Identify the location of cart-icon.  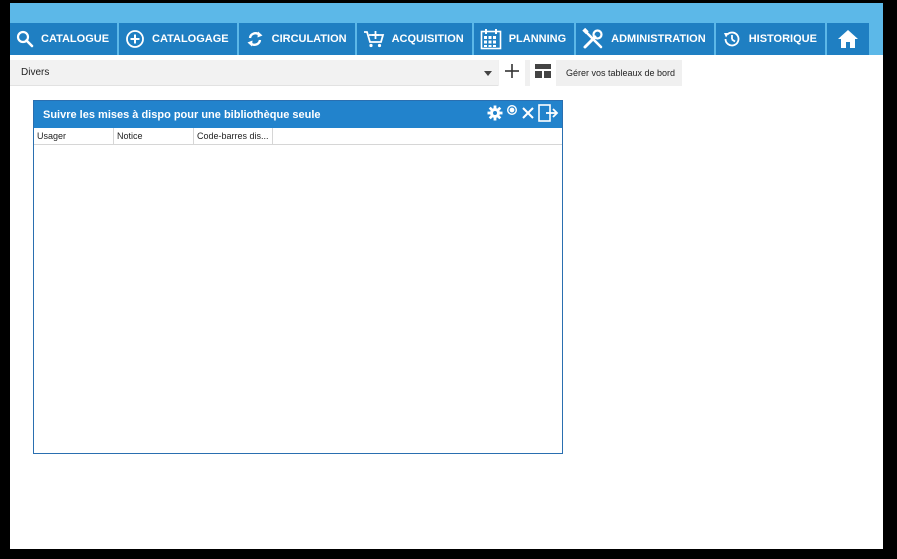
(374, 39).